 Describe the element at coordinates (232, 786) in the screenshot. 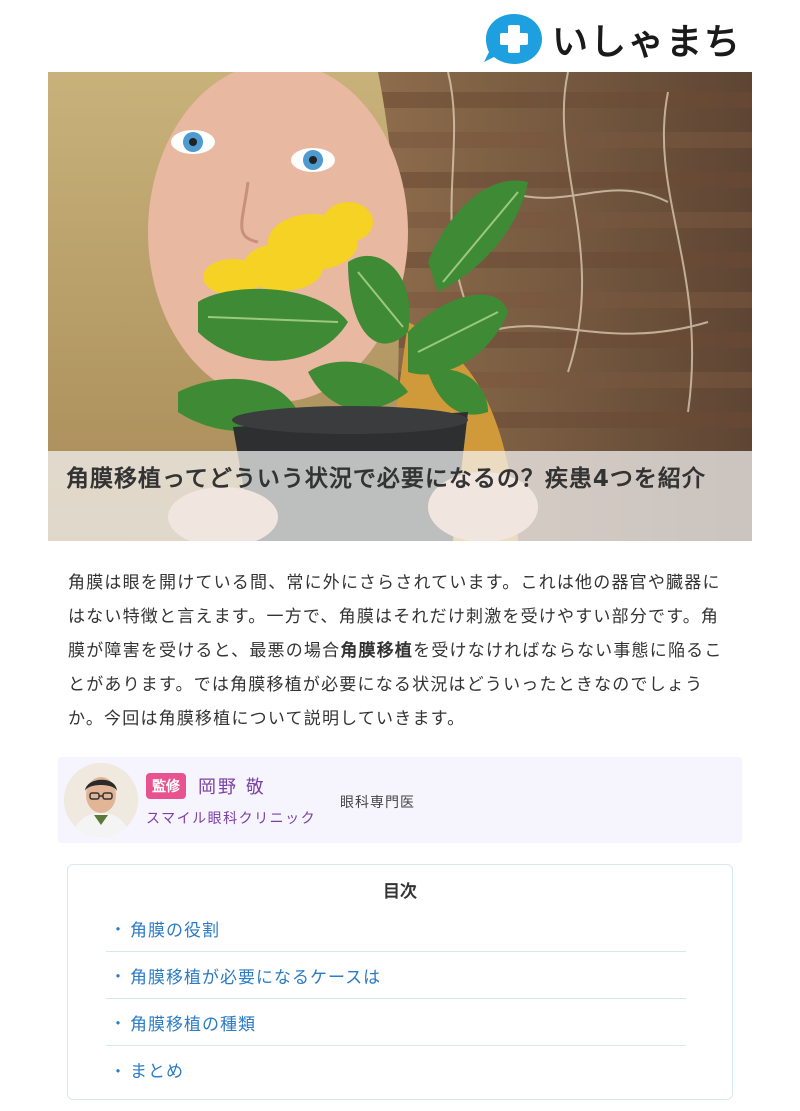

I see `supervisor-name: 岡野 敬` at that location.